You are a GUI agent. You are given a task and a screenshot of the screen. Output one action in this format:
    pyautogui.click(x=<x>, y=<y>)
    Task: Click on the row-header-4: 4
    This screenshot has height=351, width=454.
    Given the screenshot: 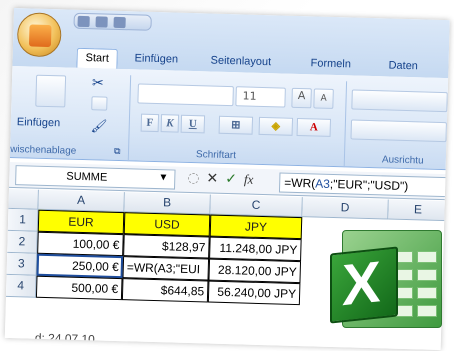 What is the action you would take?
    pyautogui.click(x=21, y=286)
    